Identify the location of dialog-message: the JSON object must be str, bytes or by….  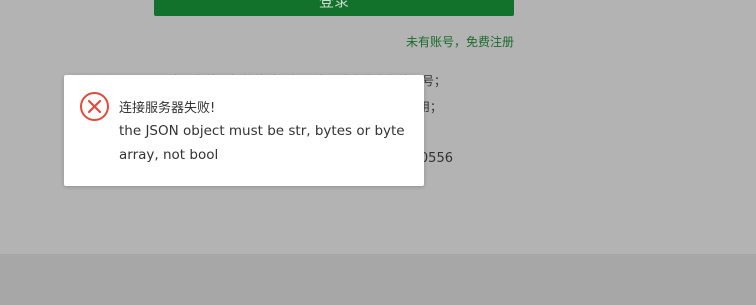
(262, 143).